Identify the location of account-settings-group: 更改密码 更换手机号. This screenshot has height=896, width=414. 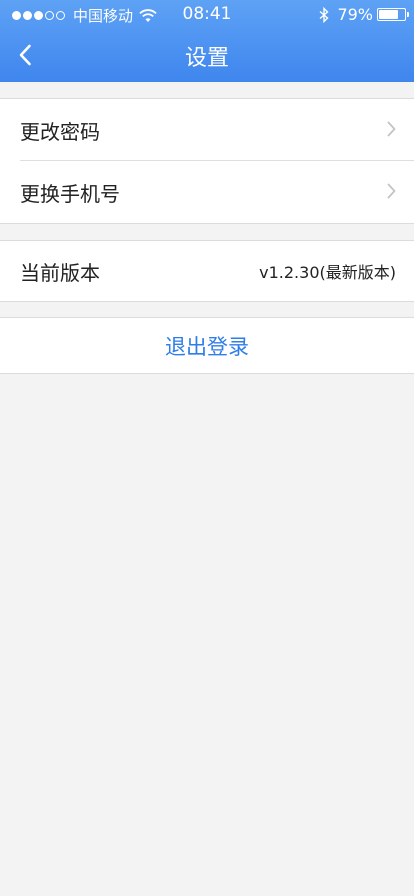
(207, 161).